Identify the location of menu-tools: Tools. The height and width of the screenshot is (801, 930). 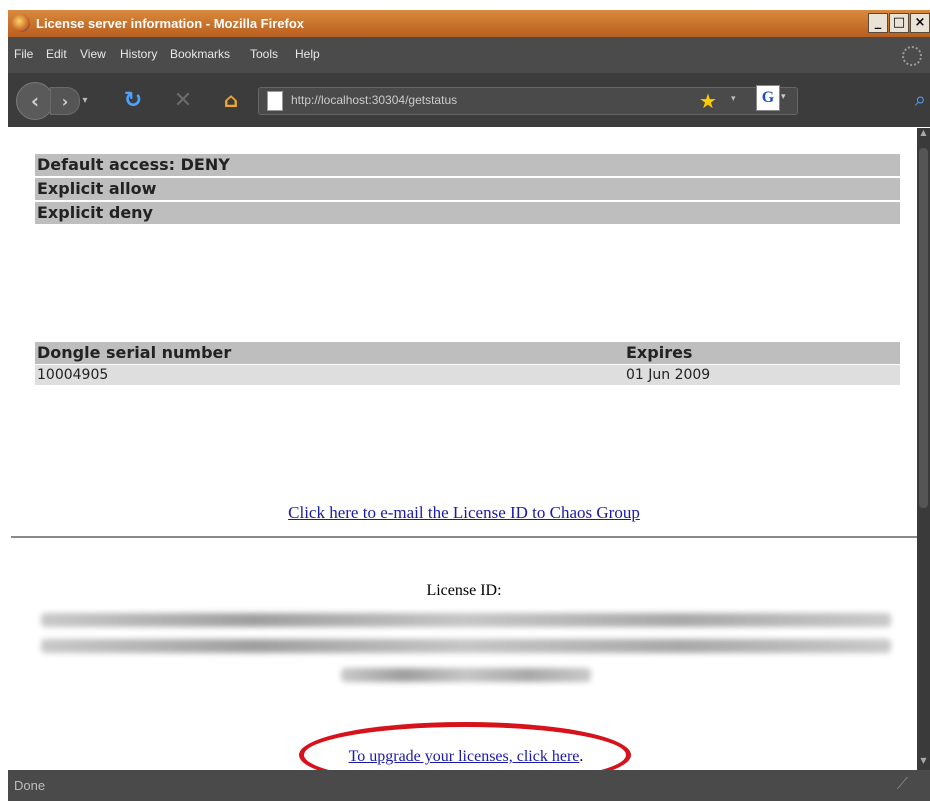
(264, 54).